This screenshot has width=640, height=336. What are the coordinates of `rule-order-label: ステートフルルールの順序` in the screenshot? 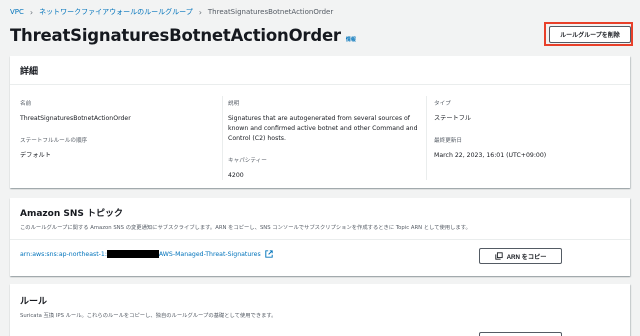 It's located at (54, 141).